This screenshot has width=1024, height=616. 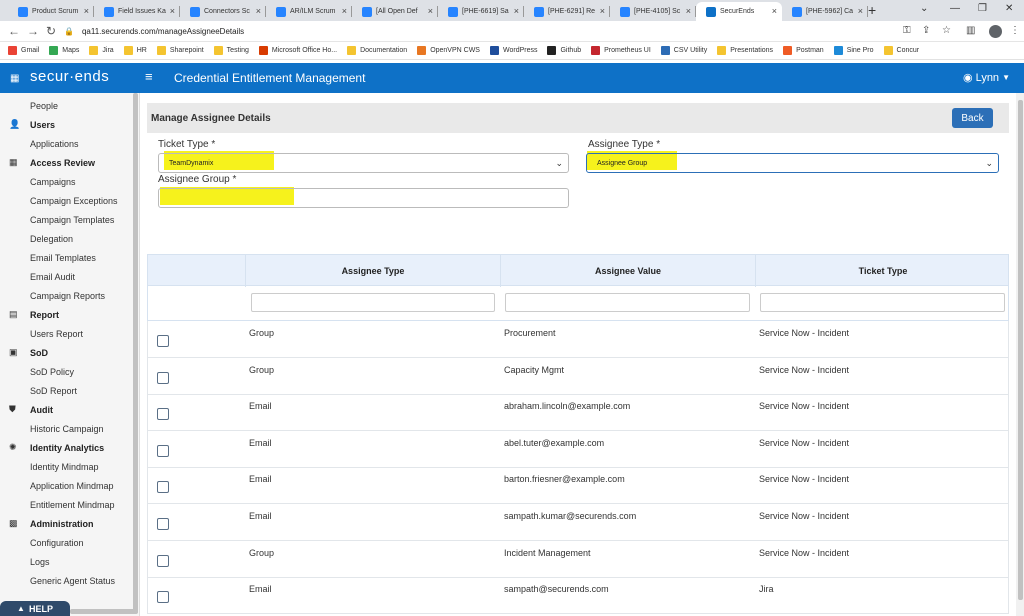 I want to click on horizontal-scrollbar, so click(x=104, y=611).